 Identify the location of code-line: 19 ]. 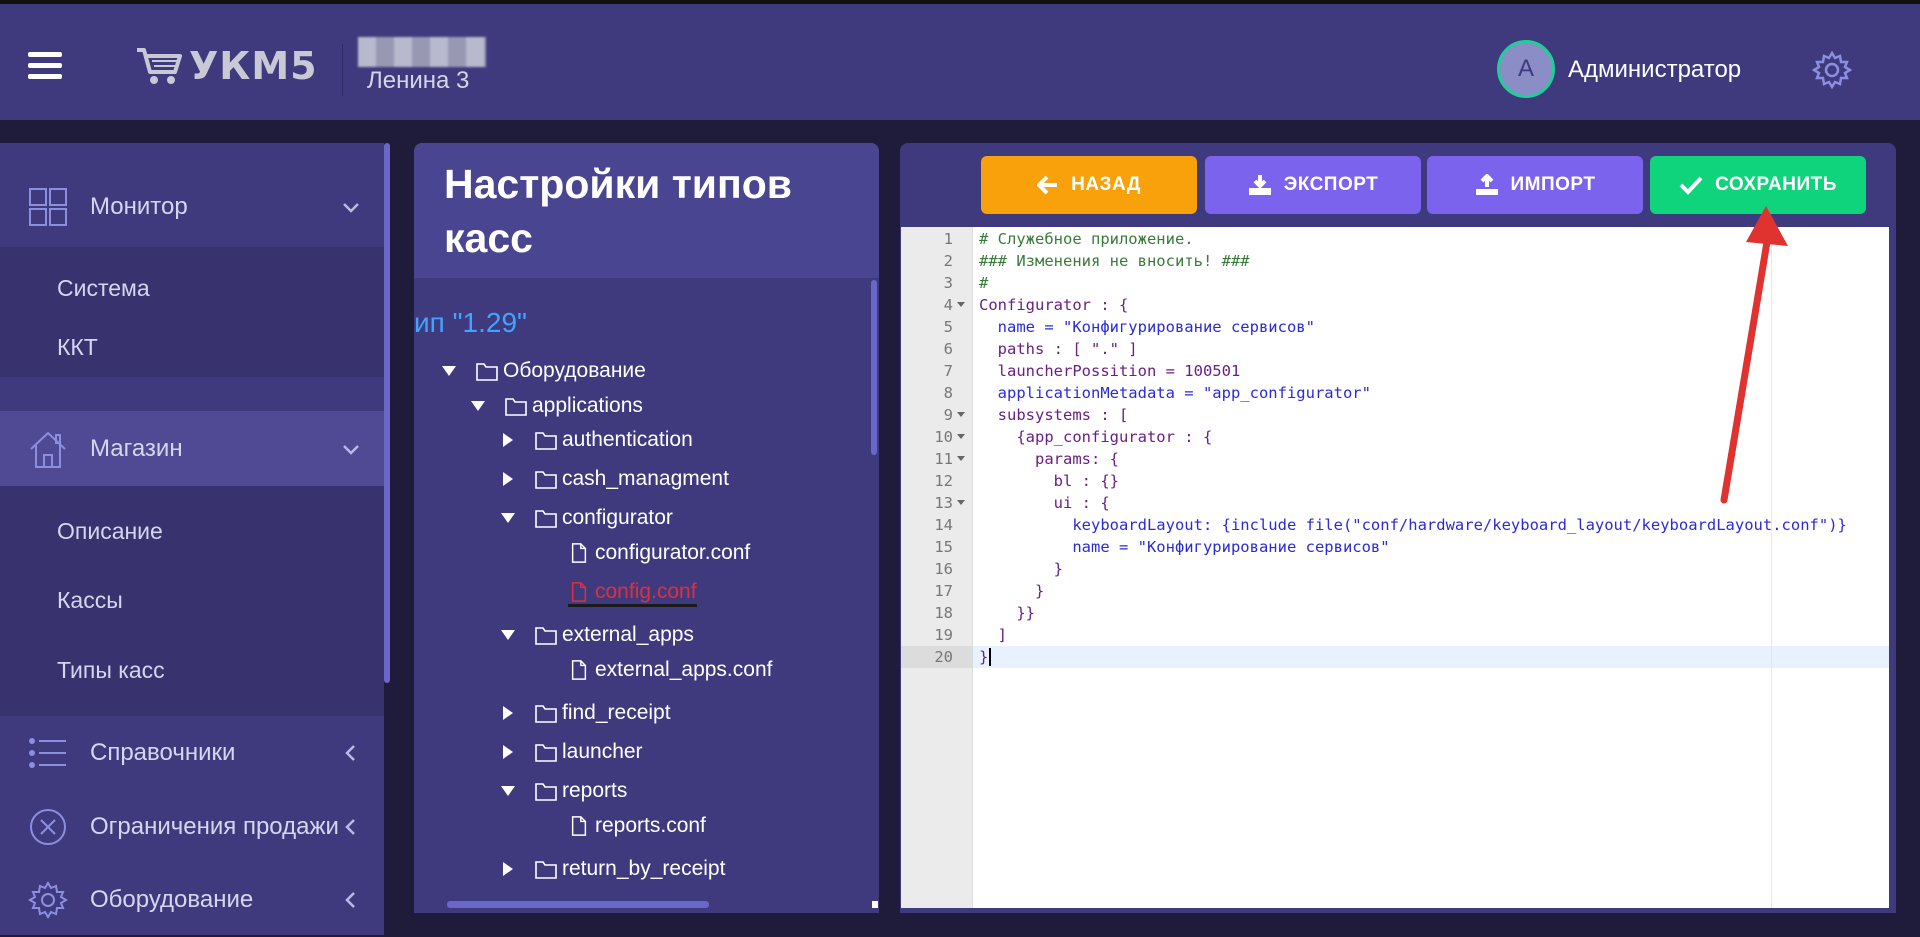
(1395, 635).